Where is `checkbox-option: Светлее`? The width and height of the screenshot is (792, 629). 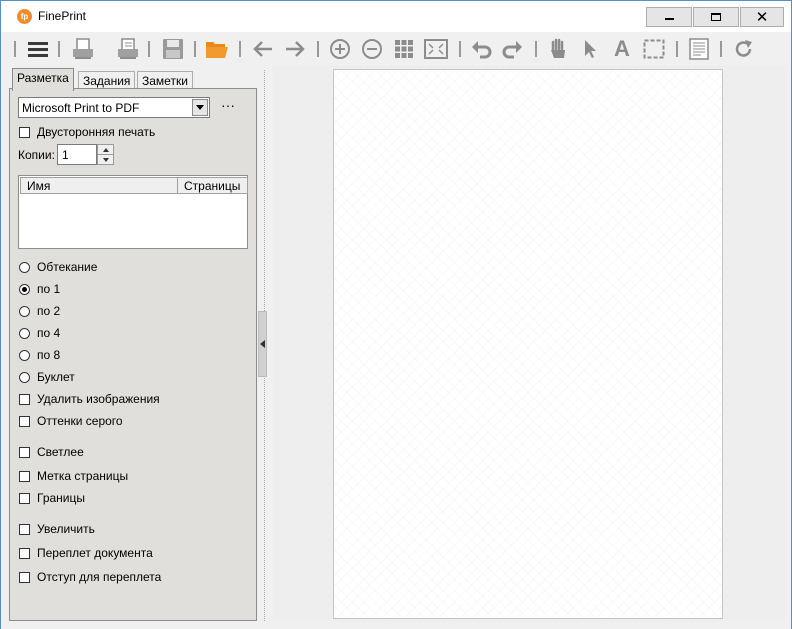 checkbox-option: Светлее is located at coordinates (51, 452).